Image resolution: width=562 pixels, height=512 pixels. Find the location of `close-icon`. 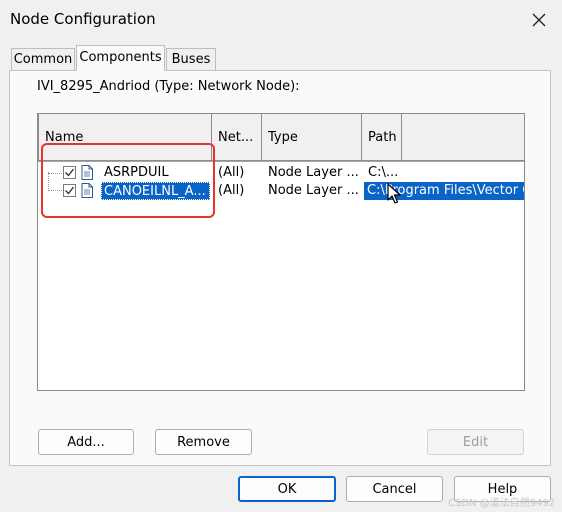

close-icon is located at coordinates (539, 20).